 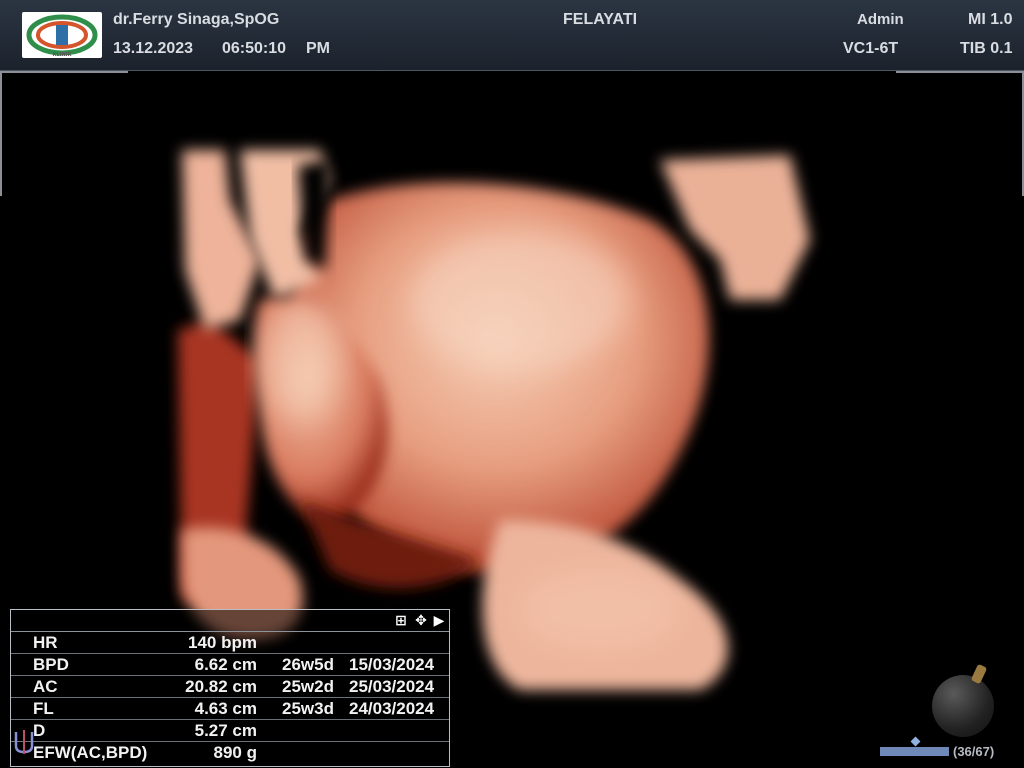 What do you see at coordinates (914, 751) in the screenshot?
I see `cine-progress-bar` at bounding box center [914, 751].